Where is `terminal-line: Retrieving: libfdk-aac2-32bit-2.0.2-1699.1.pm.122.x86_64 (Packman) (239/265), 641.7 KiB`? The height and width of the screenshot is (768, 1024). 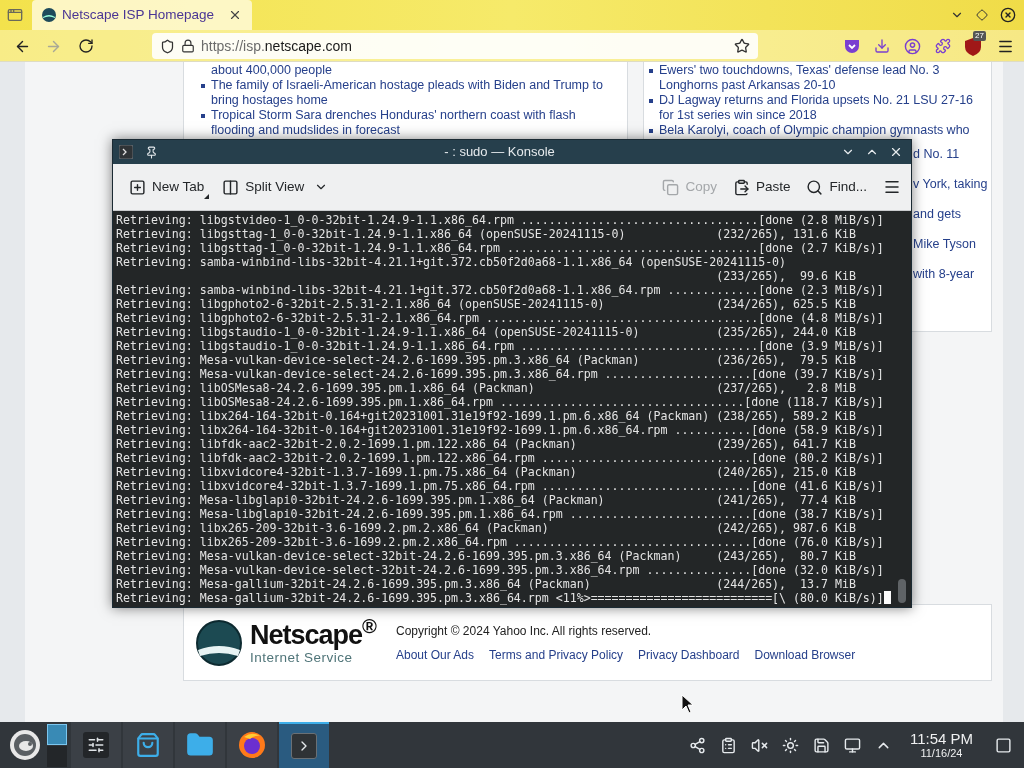 terminal-line: Retrieving: libfdk-aac2-32bit-2.0.2-1699.1.pm.122.x86_64 (Packman) (239/265), 641.7 KiB is located at coordinates (486, 444).